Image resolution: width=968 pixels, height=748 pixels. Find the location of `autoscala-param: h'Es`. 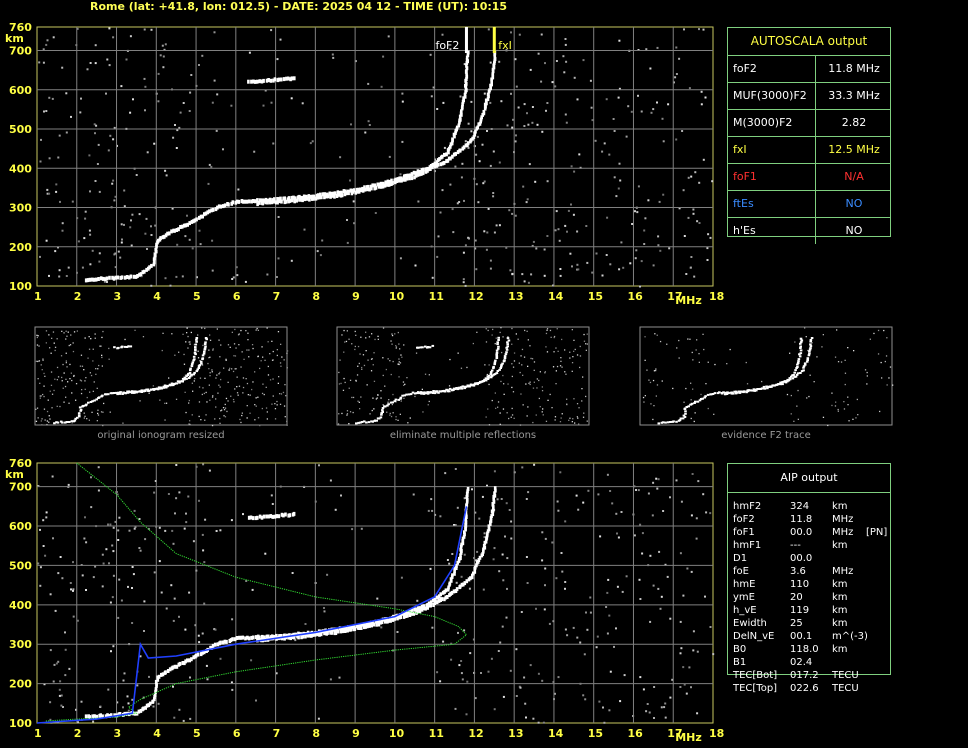

autoscala-param: h'Es is located at coordinates (744, 230).